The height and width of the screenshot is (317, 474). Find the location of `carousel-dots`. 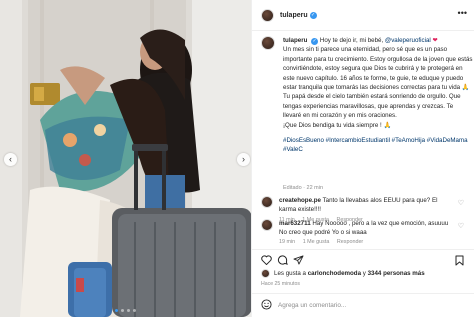

carousel-dots is located at coordinates (125, 310).